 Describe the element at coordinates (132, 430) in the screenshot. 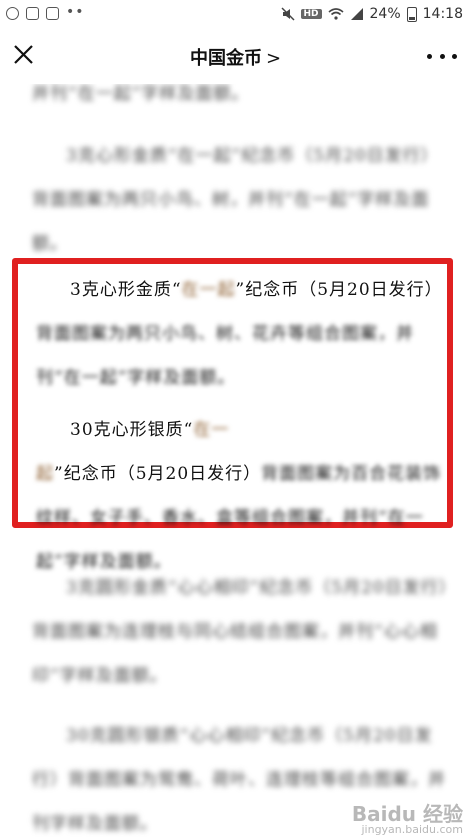

I see `coin-desc-prefix: 30克心形银质“` at that location.